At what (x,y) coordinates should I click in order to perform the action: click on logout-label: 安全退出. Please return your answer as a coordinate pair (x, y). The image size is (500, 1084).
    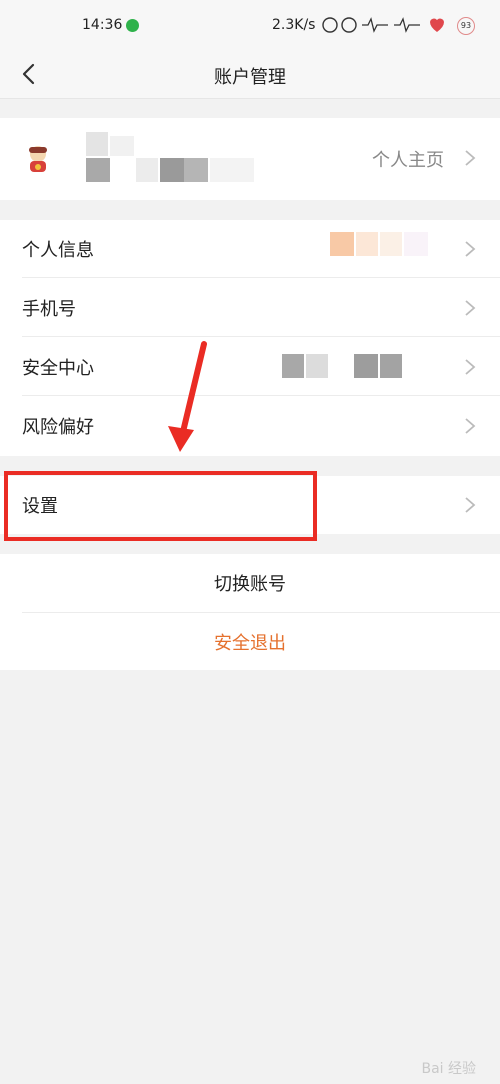
    Looking at the image, I should click on (250, 643).